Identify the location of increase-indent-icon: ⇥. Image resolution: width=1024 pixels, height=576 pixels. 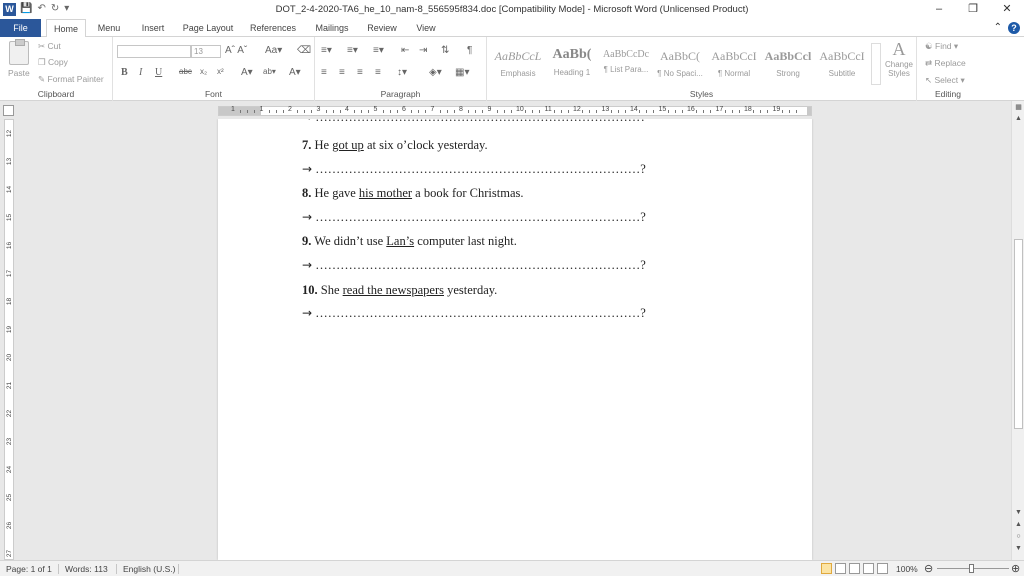
(423, 50).